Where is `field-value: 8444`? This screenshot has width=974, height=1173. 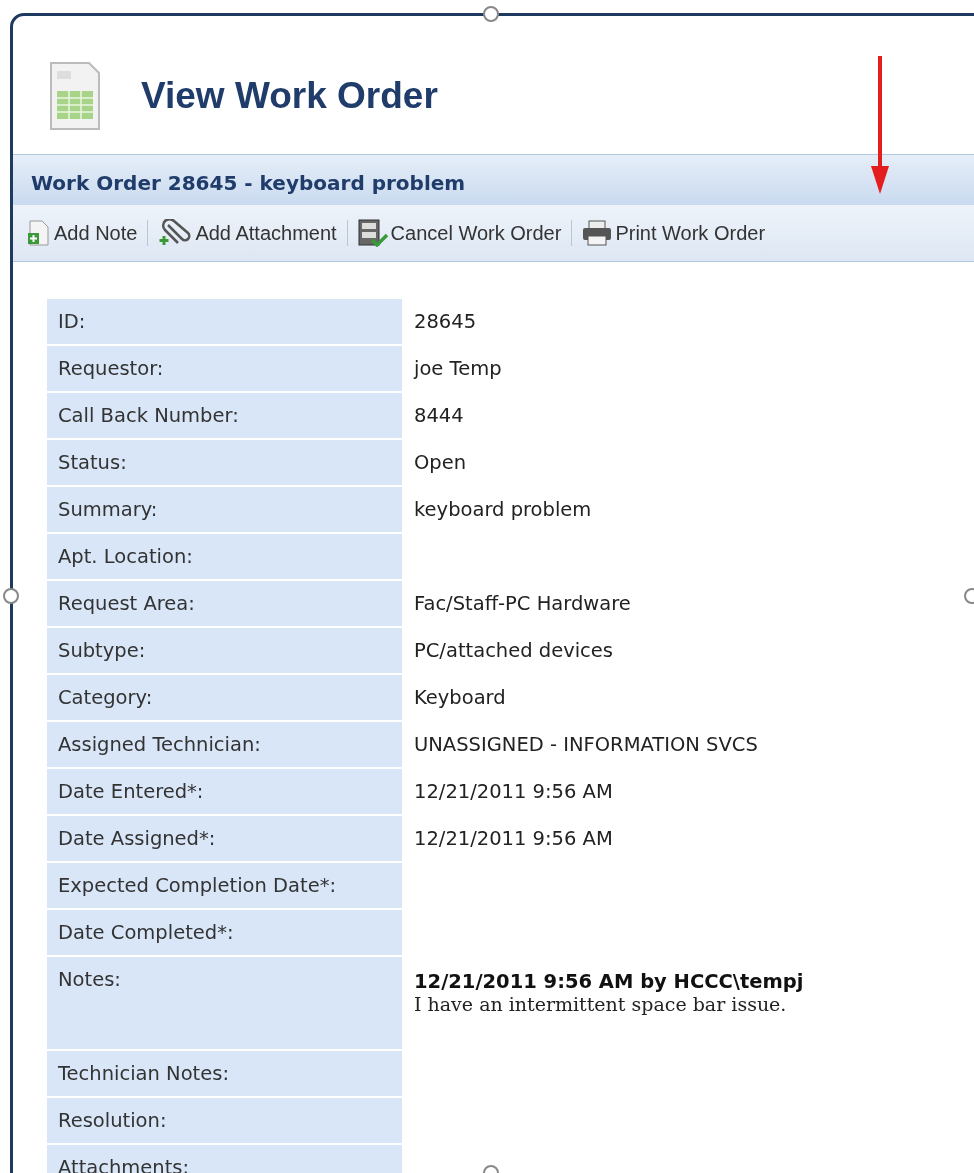
field-value: 8444 is located at coordinates (439, 415).